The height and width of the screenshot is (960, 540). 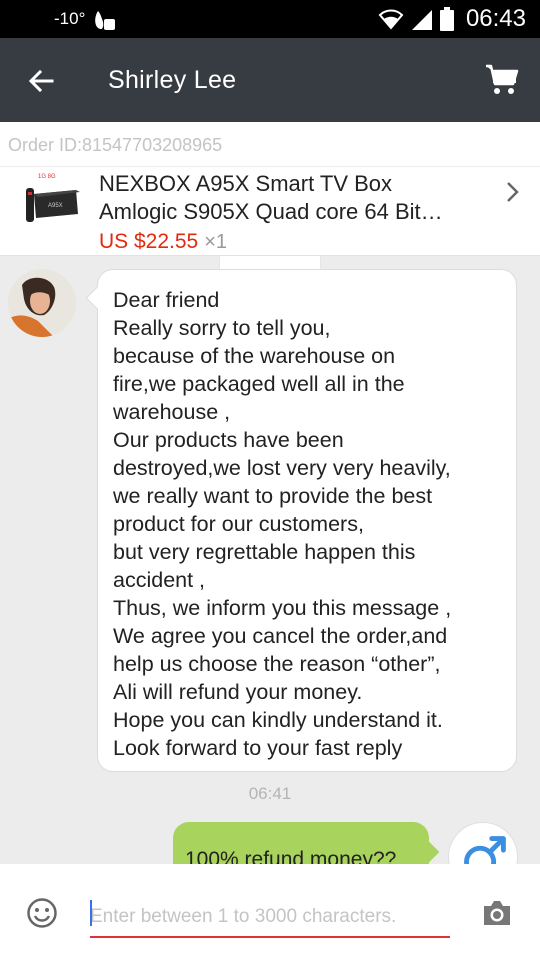 I want to click on emoji-icon, so click(x=42, y=913).